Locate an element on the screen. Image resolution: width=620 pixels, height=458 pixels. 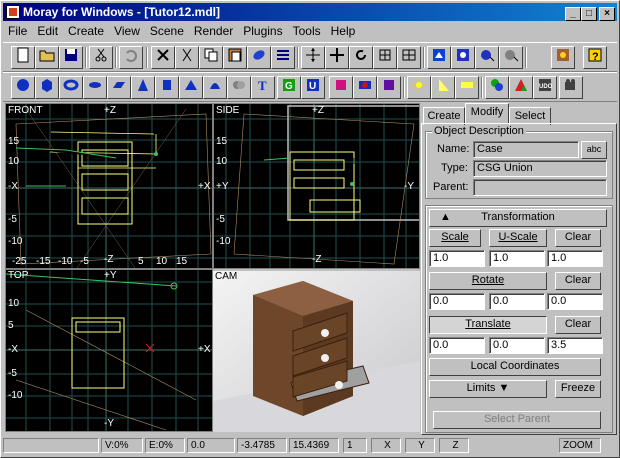
abc-button: abc is located at coordinates (594, 150).